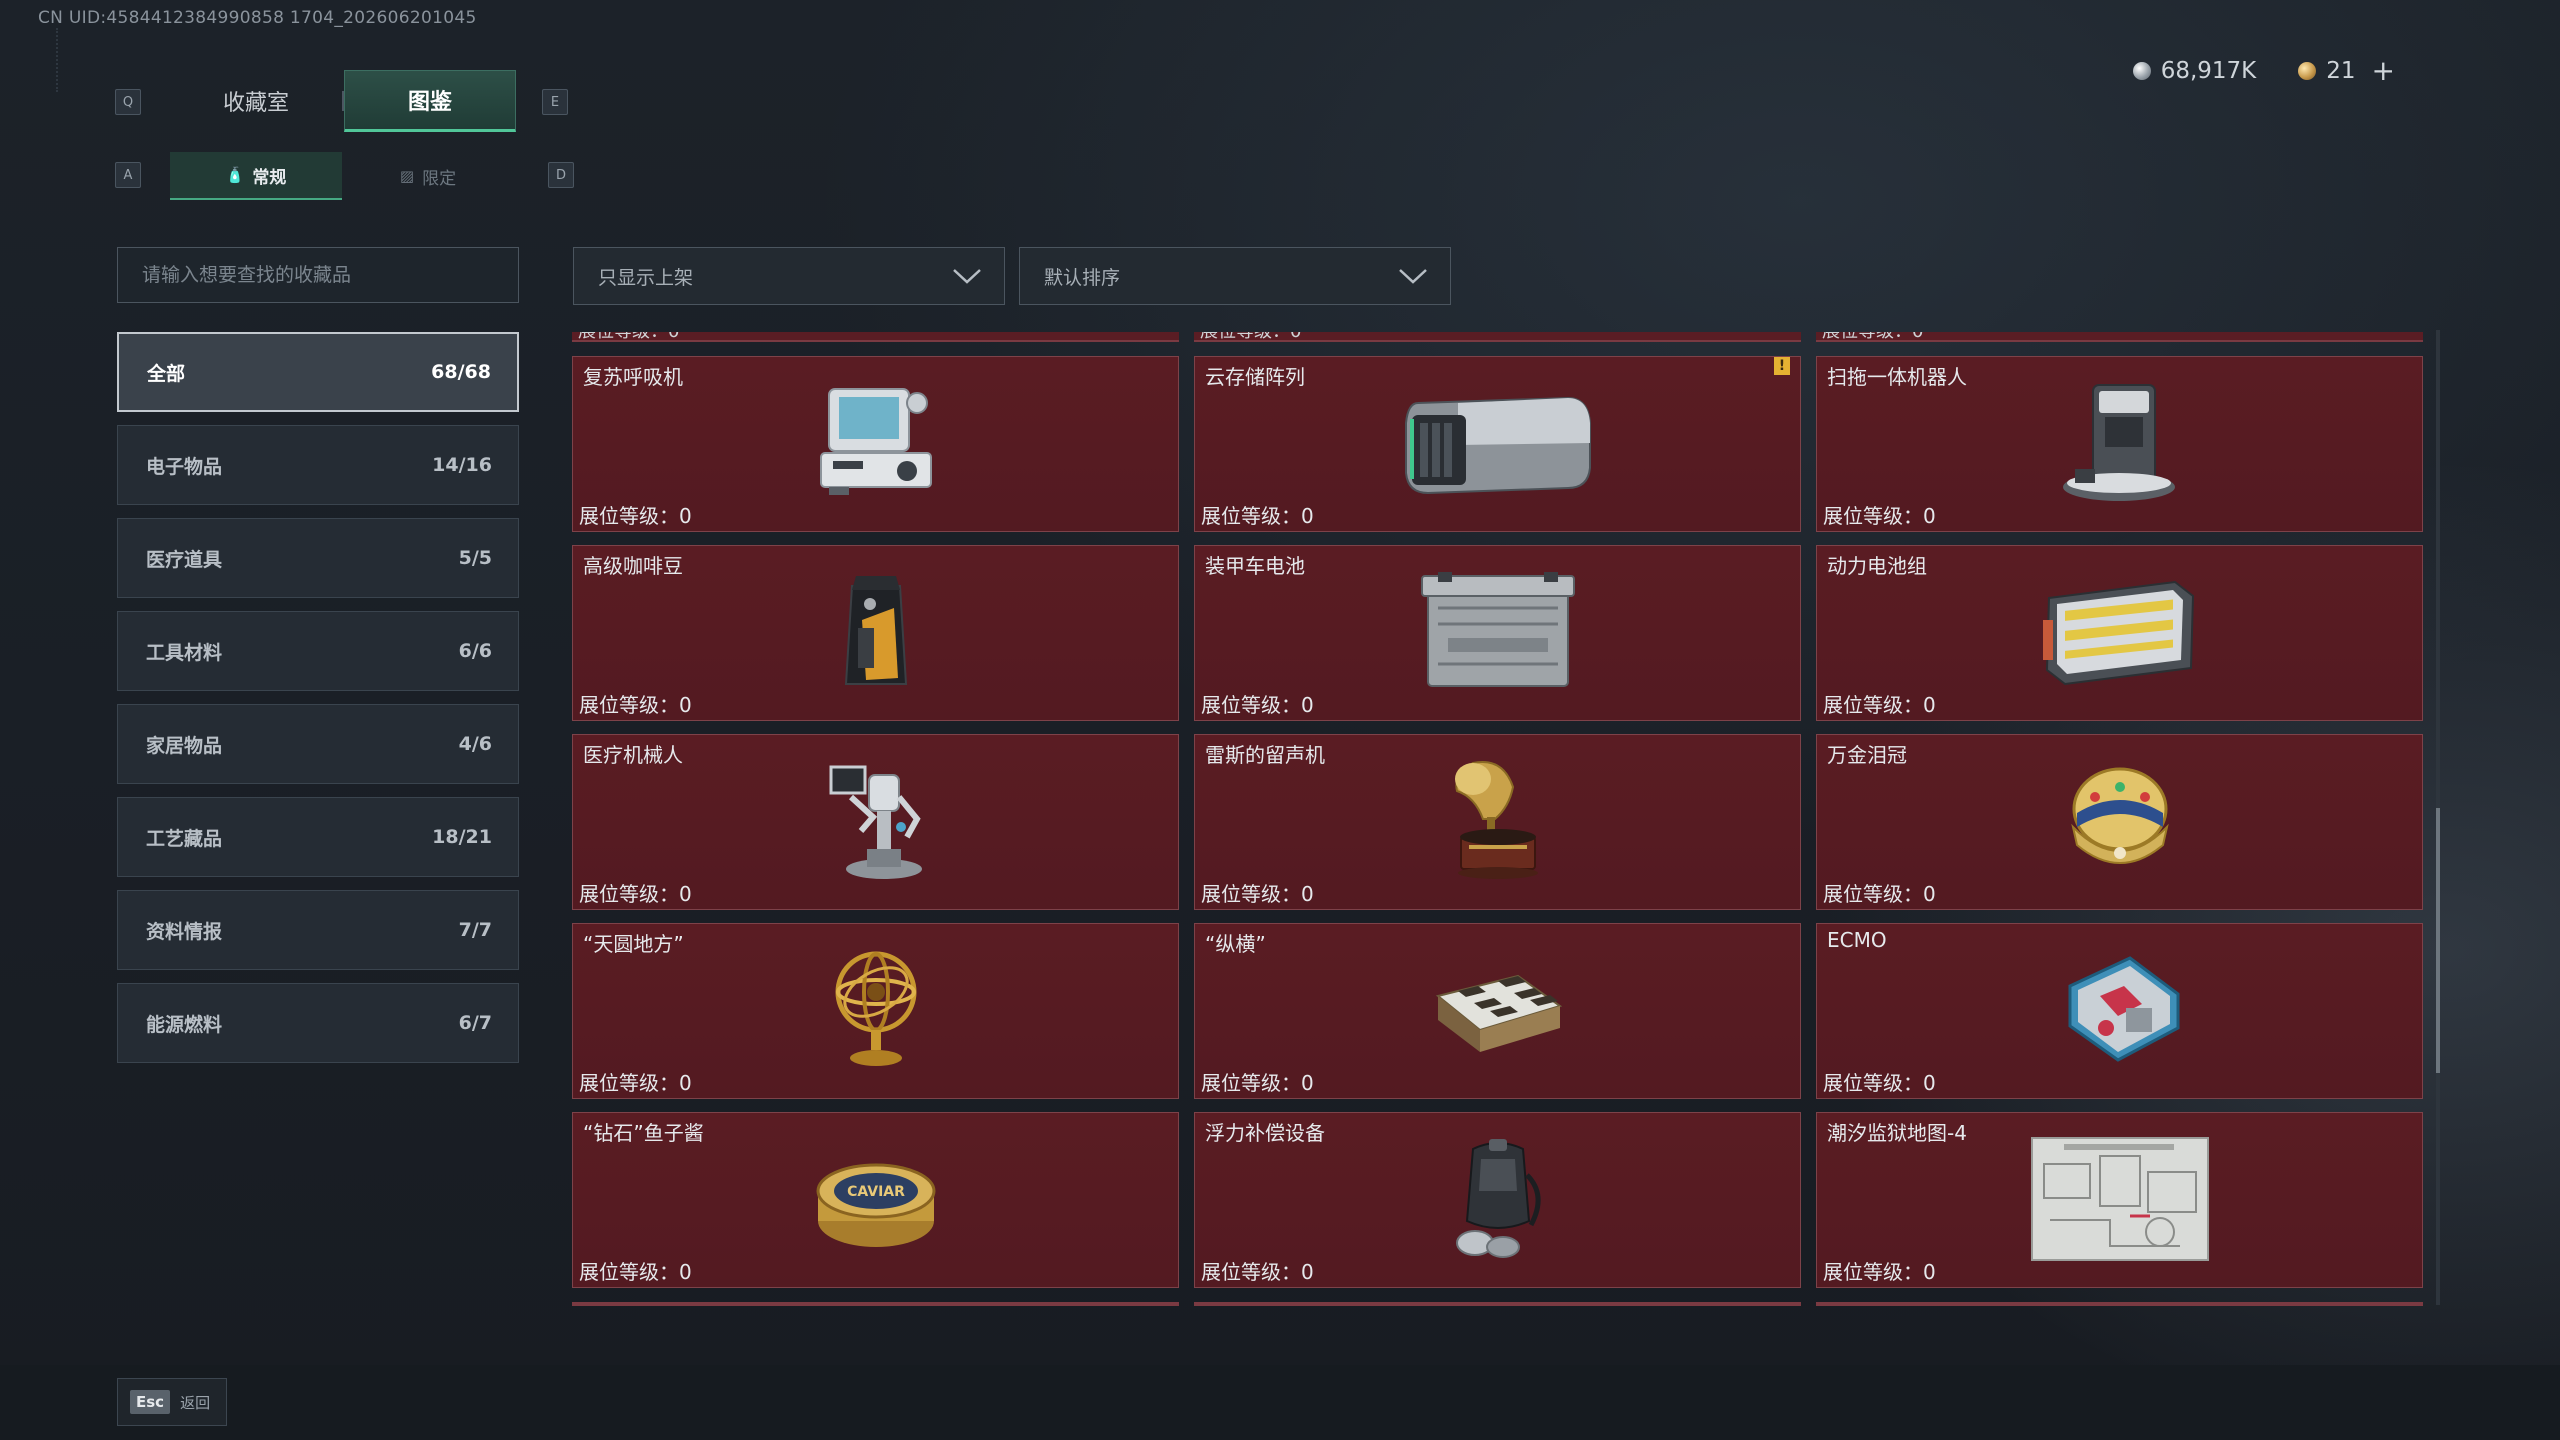 The width and height of the screenshot is (2560, 1440). What do you see at coordinates (318, 558) in the screenshot?
I see `category-medical: 医疗道具 5/5` at bounding box center [318, 558].